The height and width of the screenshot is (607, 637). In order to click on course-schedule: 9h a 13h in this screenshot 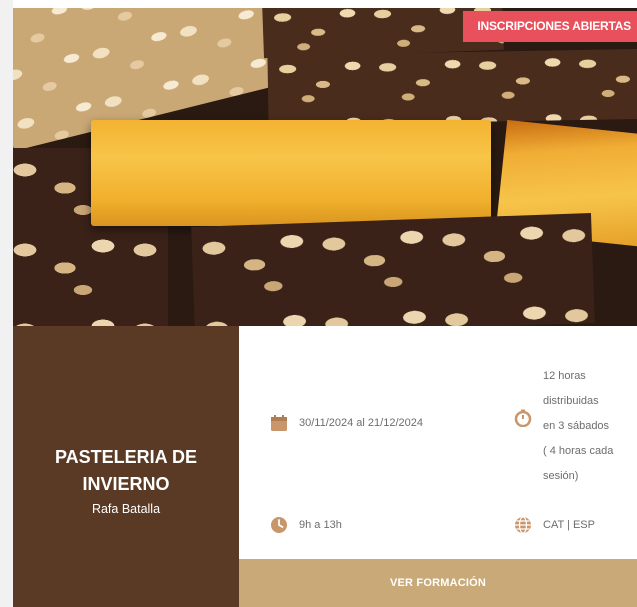, I will do `click(306, 525)`.